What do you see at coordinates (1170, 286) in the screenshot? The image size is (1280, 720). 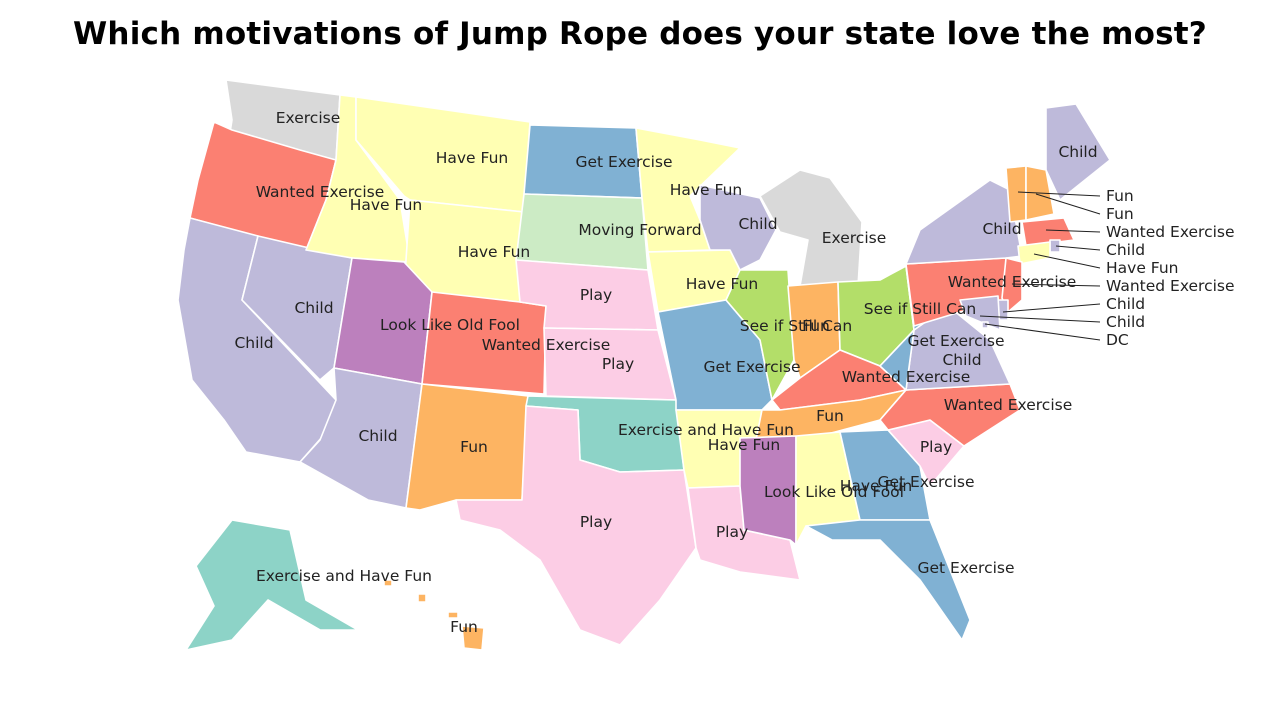 I see `state-label-nj: Wanted Exercise` at bounding box center [1170, 286].